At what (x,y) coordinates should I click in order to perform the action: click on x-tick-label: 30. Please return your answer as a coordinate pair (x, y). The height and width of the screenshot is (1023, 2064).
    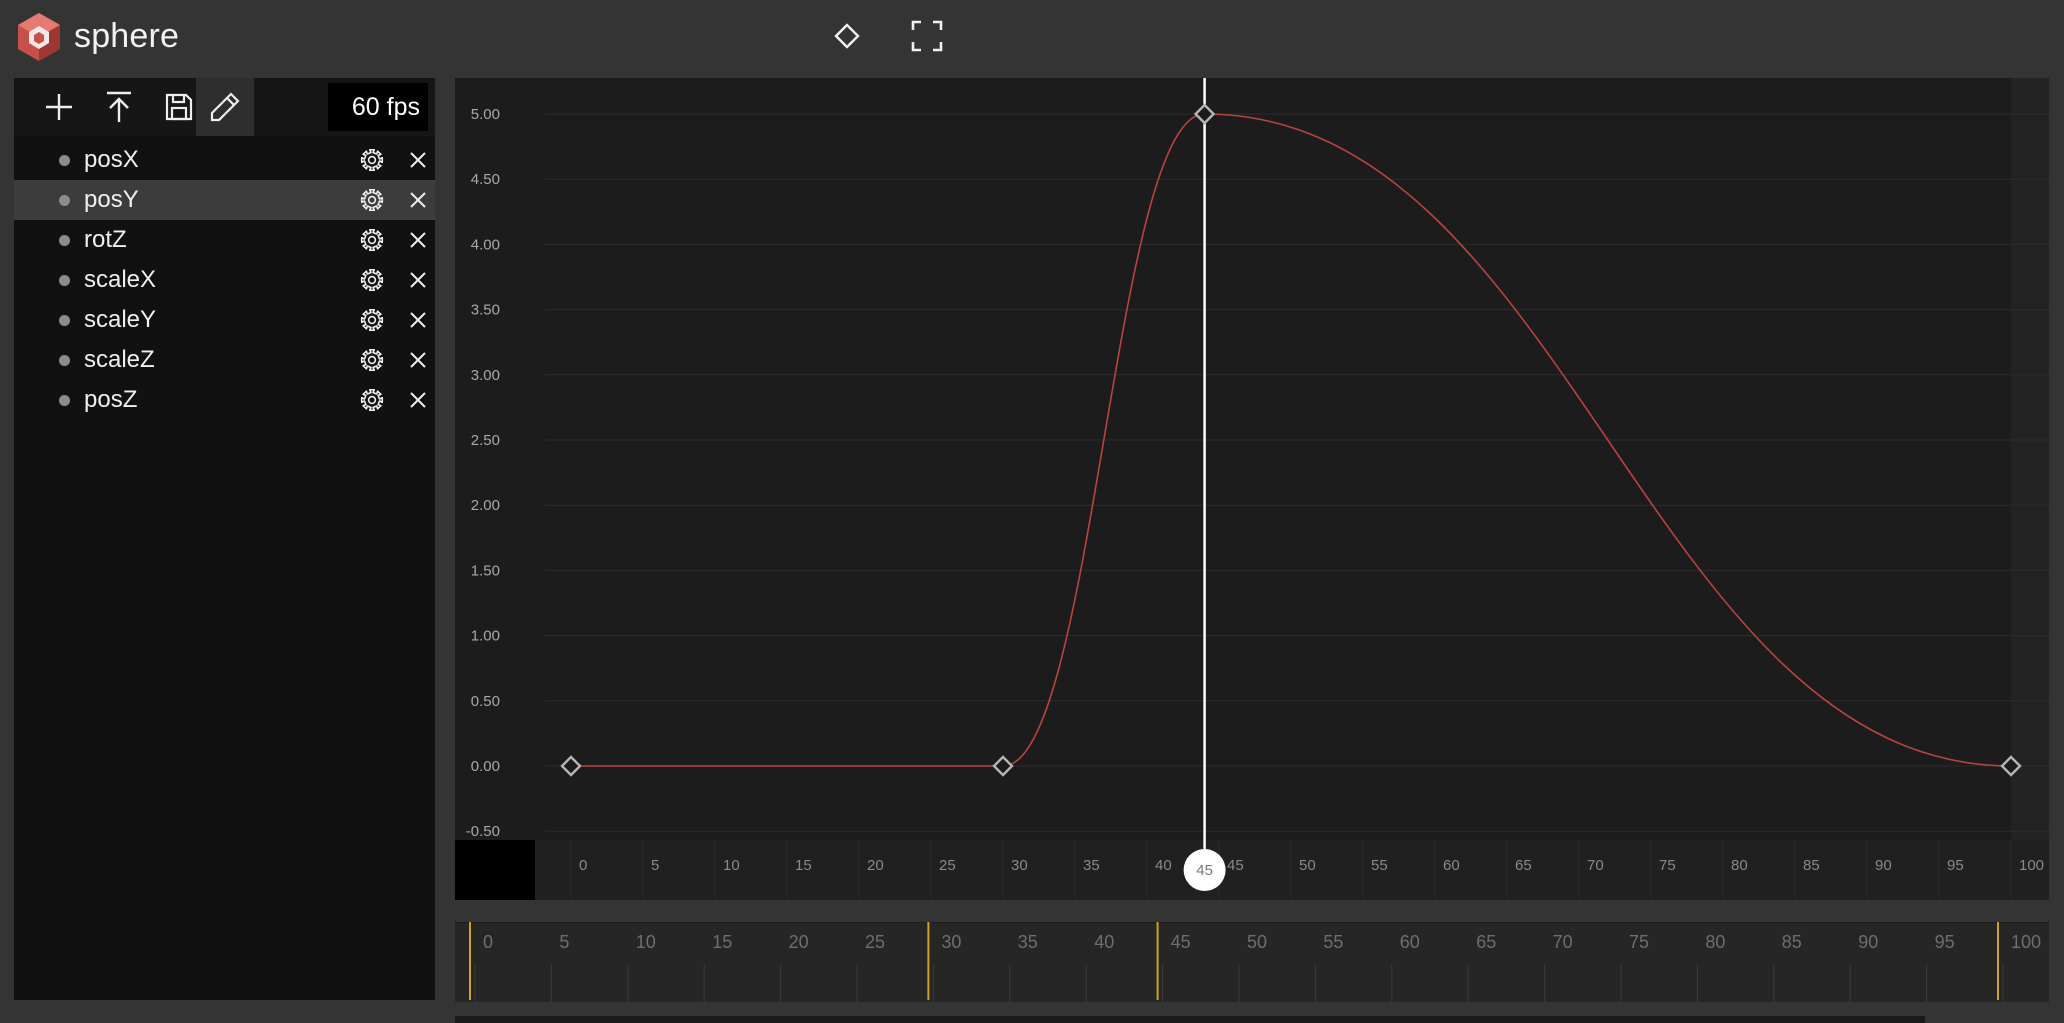
    Looking at the image, I should click on (1019, 865).